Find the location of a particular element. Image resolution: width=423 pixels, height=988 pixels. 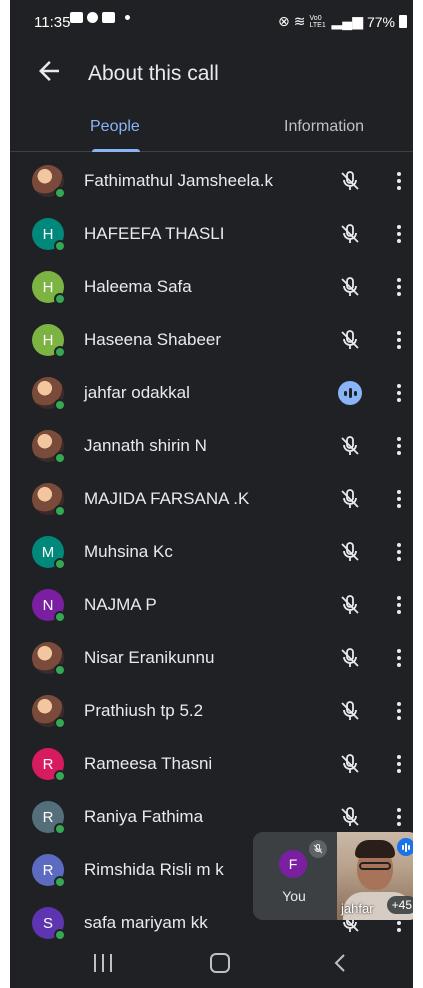

tab-bar: People Information is located at coordinates (211, 129).